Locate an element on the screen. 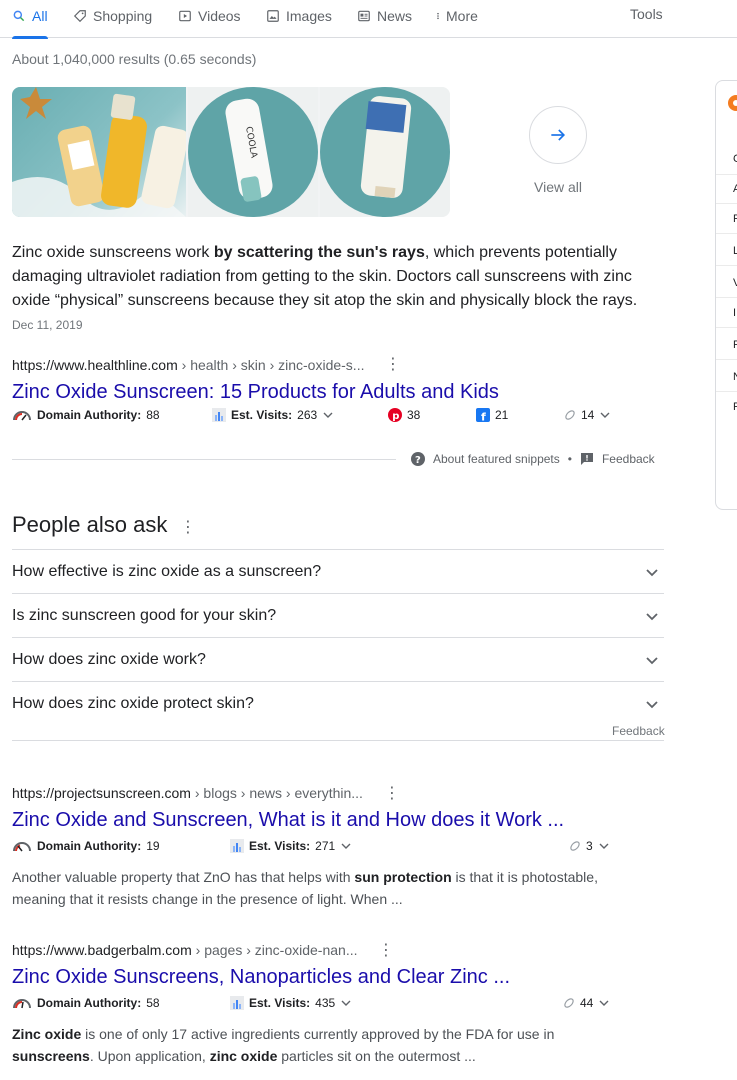 The width and height of the screenshot is (737, 1080). domain-authority: Domain Authority: 58 is located at coordinates (86, 1003).